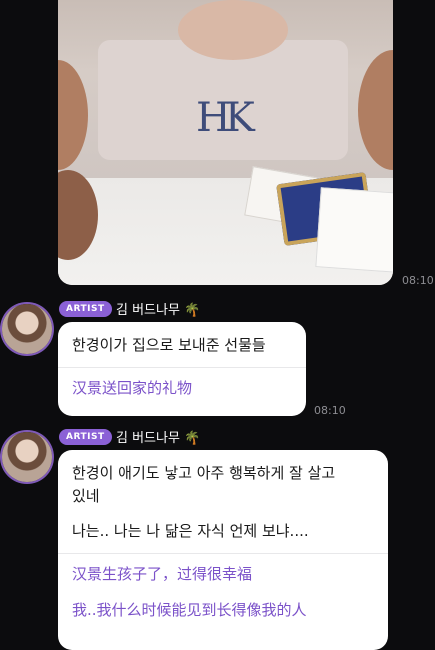 This screenshot has width=435, height=650. I want to click on korean-line: 한경이가 집으로 보내준 선물들, so click(169, 345).